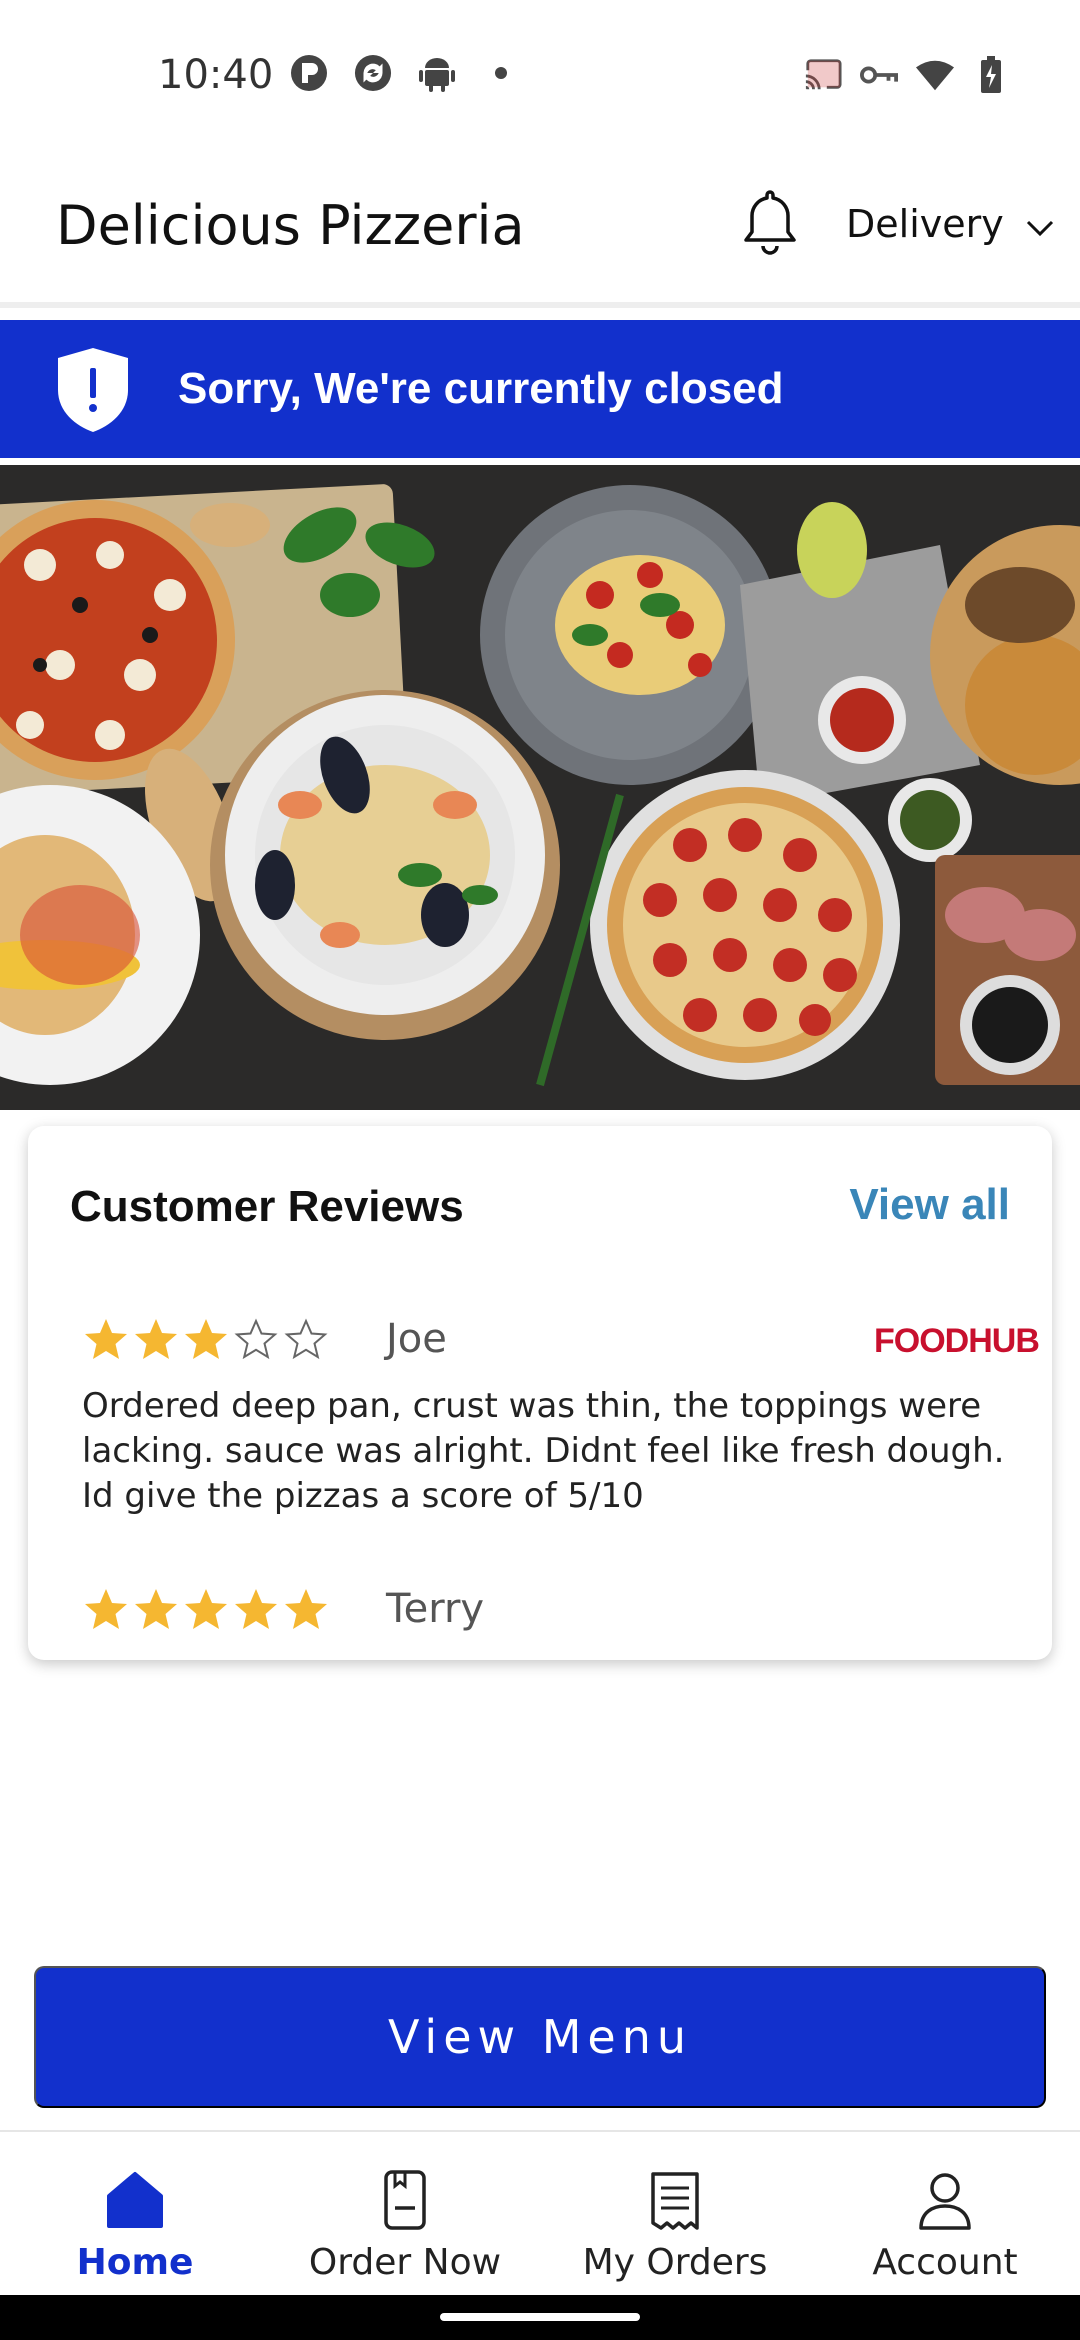 Image resolution: width=1080 pixels, height=2340 pixels. Describe the element at coordinates (945, 2262) in the screenshot. I see `nav-label-account: Account` at that location.